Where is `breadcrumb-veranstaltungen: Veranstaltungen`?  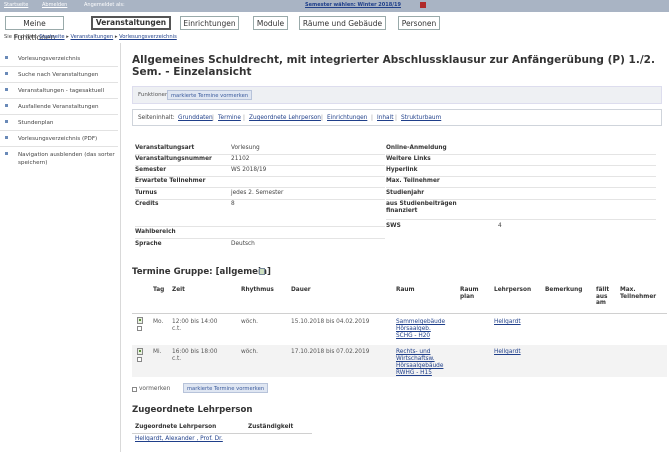
breadcrumb-veranstaltungen: Veranstaltungen is located at coordinates (91, 37).